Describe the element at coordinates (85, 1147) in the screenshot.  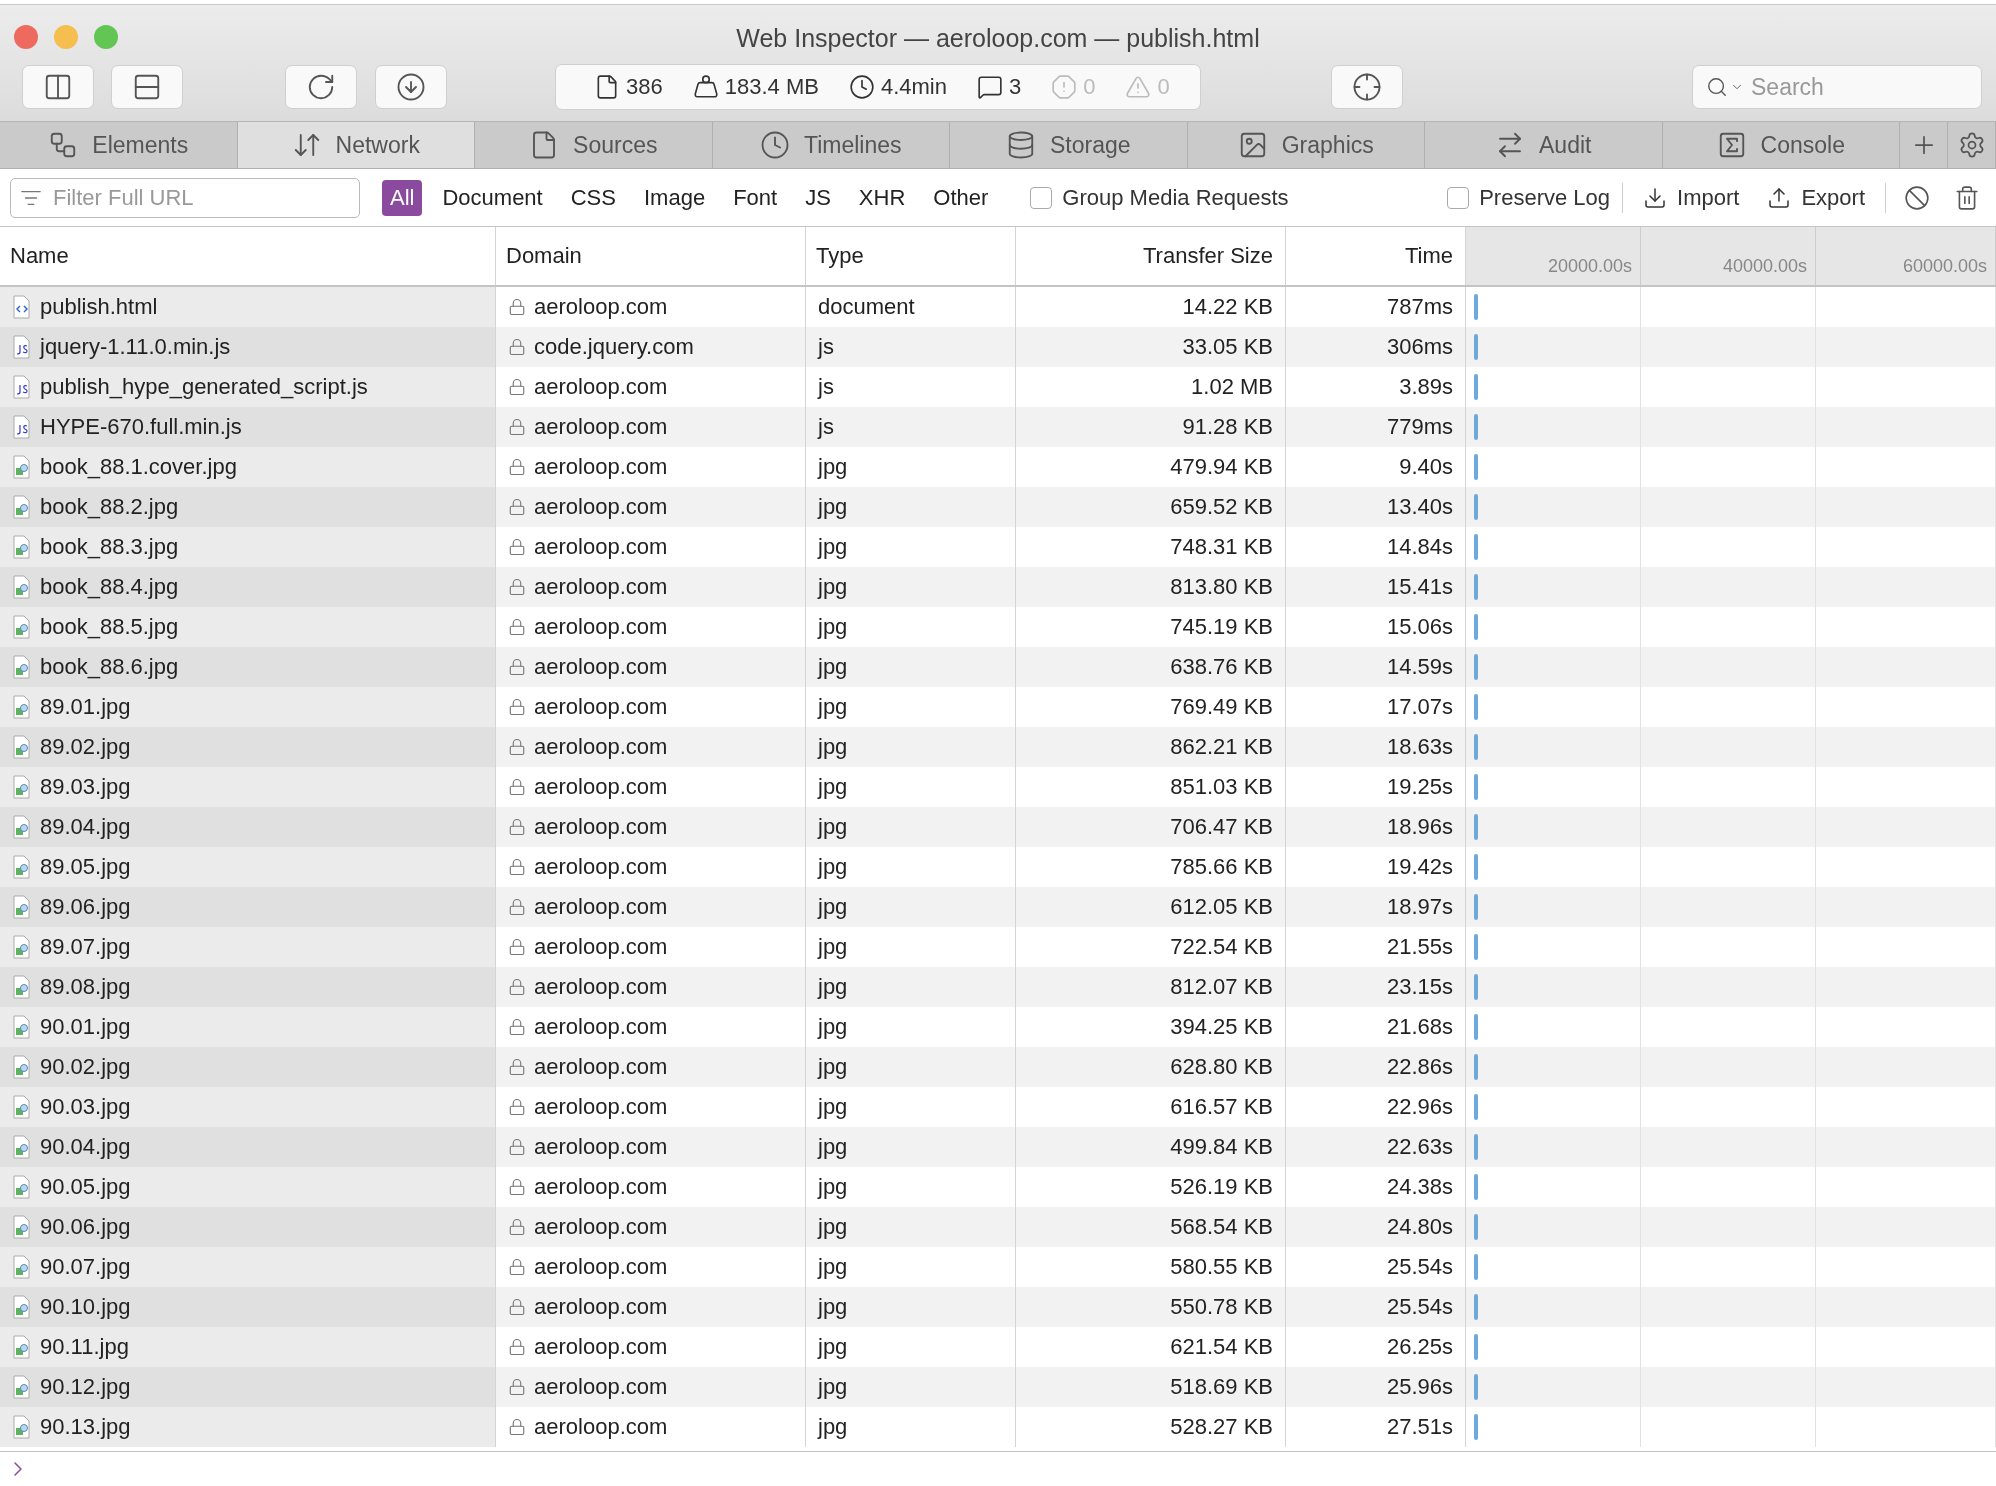
I see `file-name: 90.04.jpg` at that location.